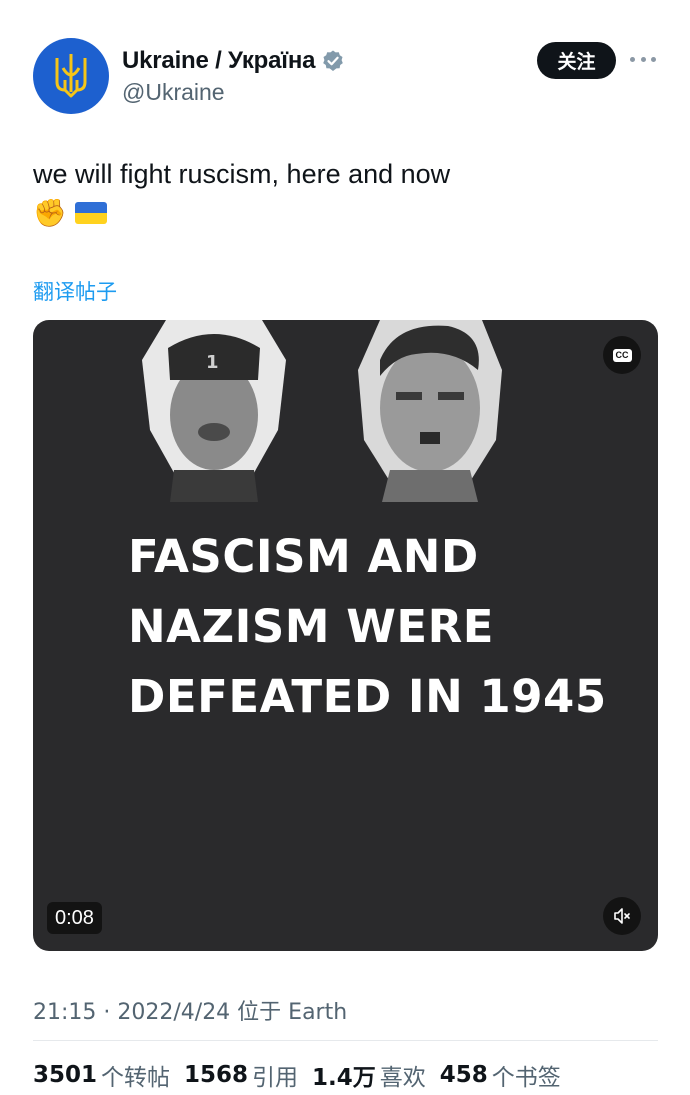 The height and width of the screenshot is (1095, 690). Describe the element at coordinates (430, 411) in the screenshot. I see `portrait-image-right` at that location.